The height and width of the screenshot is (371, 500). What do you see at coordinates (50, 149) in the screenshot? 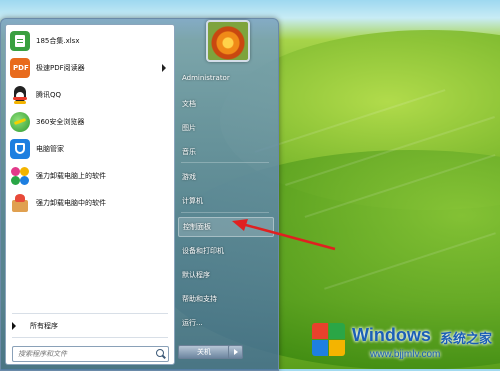
I see `program-label: 电脑管家` at bounding box center [50, 149].